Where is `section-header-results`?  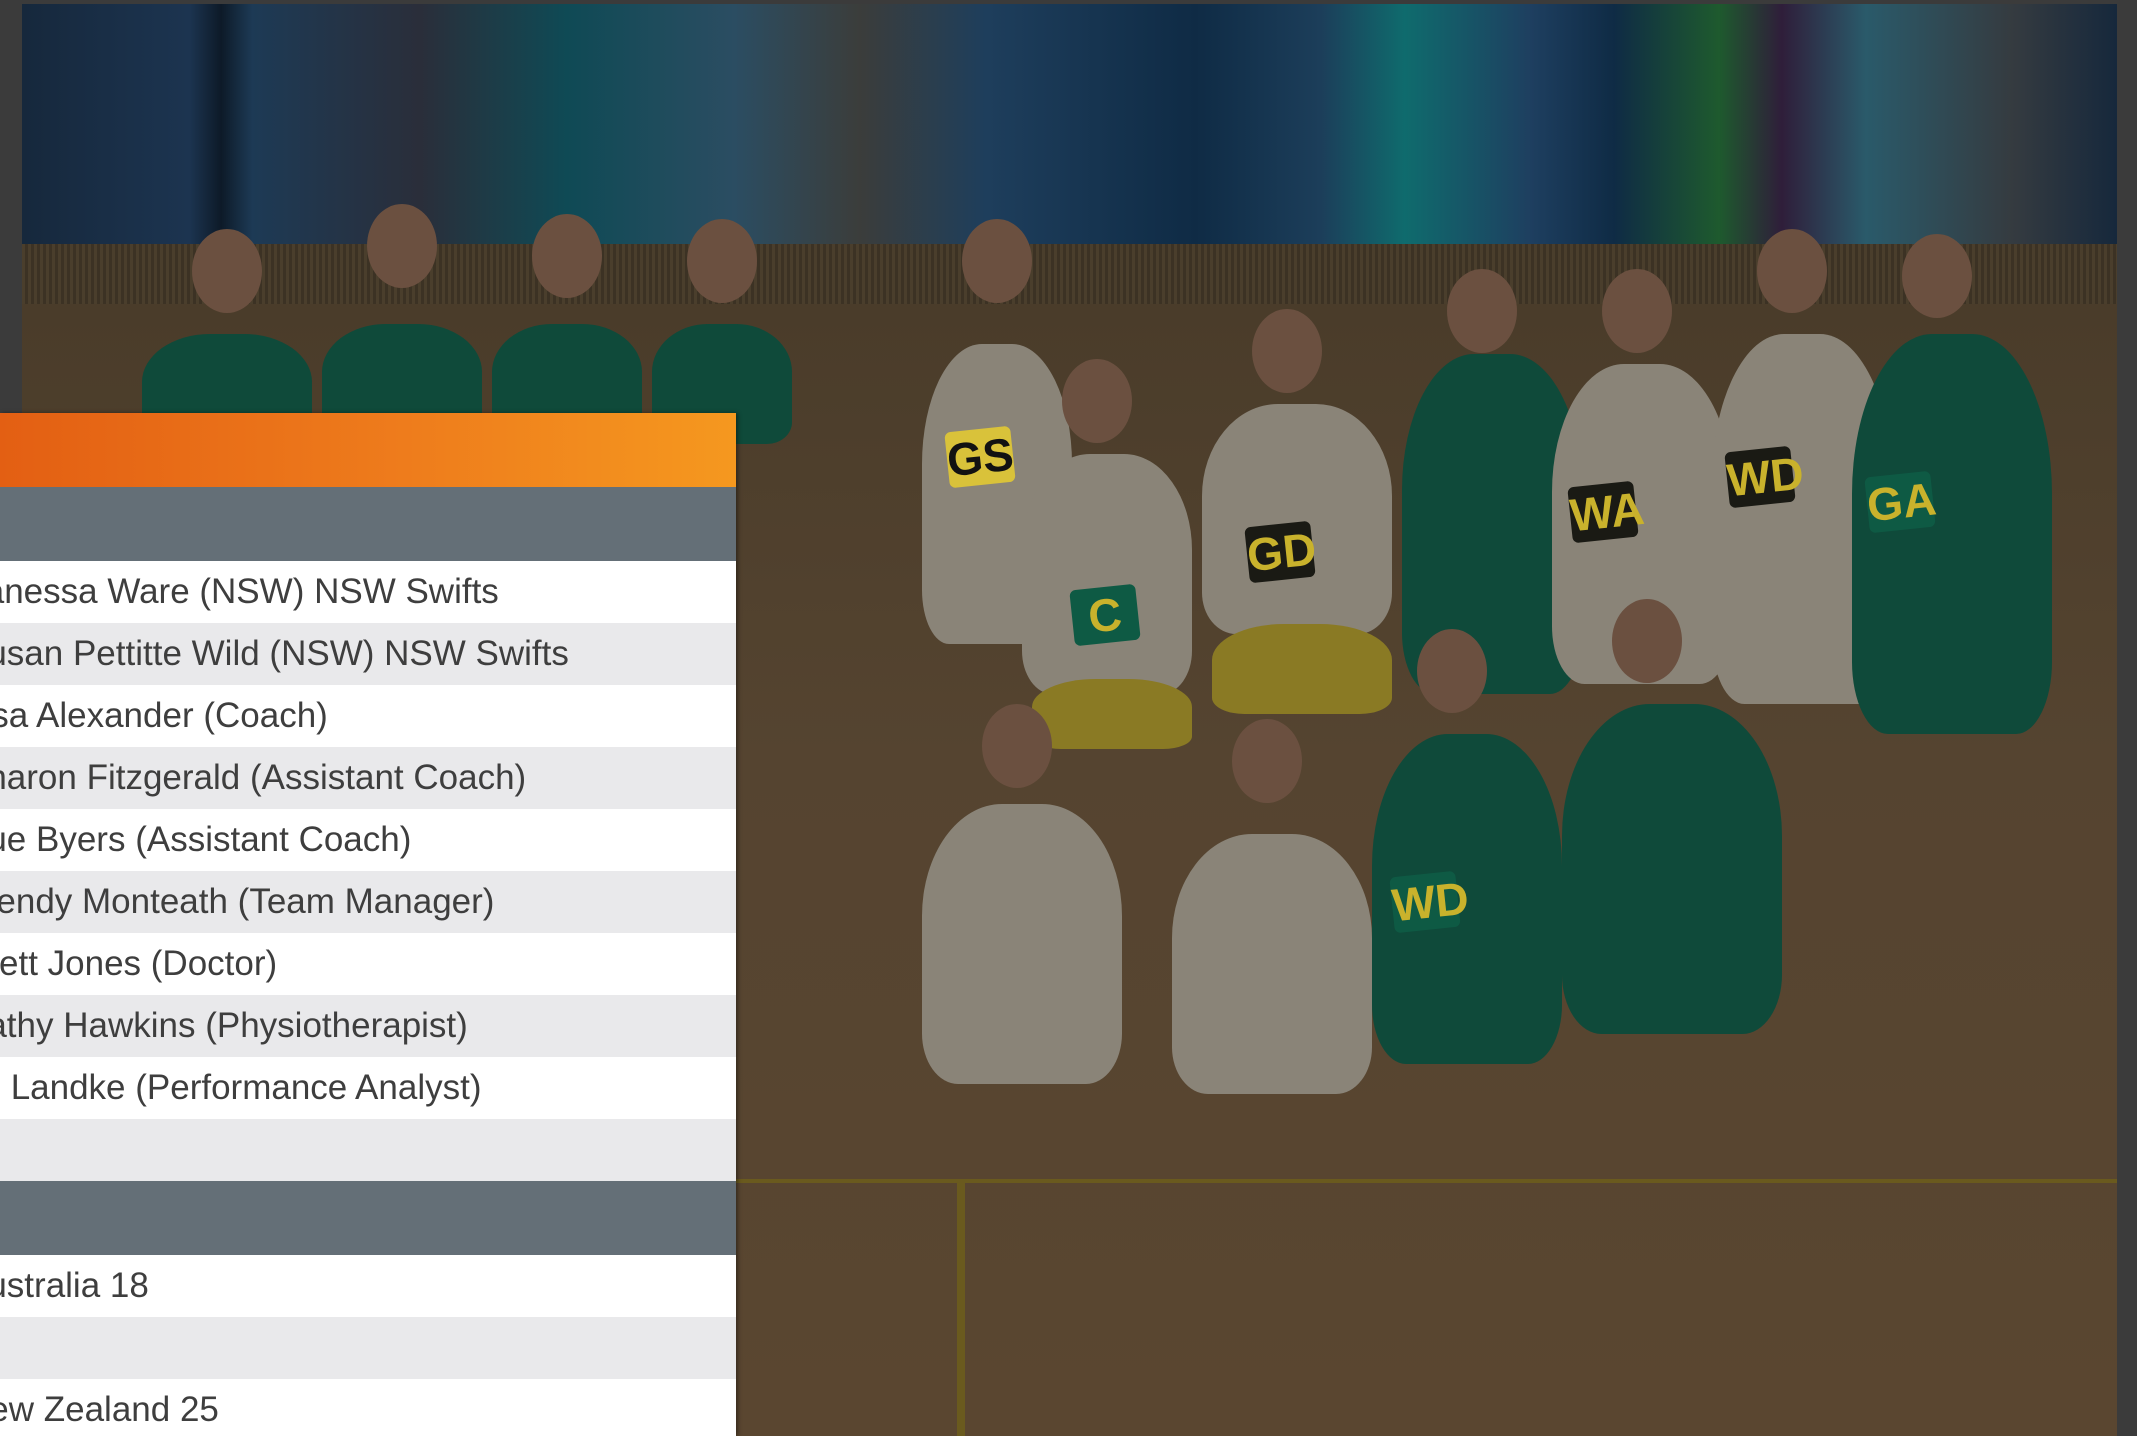 section-header-results is located at coordinates (368, 1218).